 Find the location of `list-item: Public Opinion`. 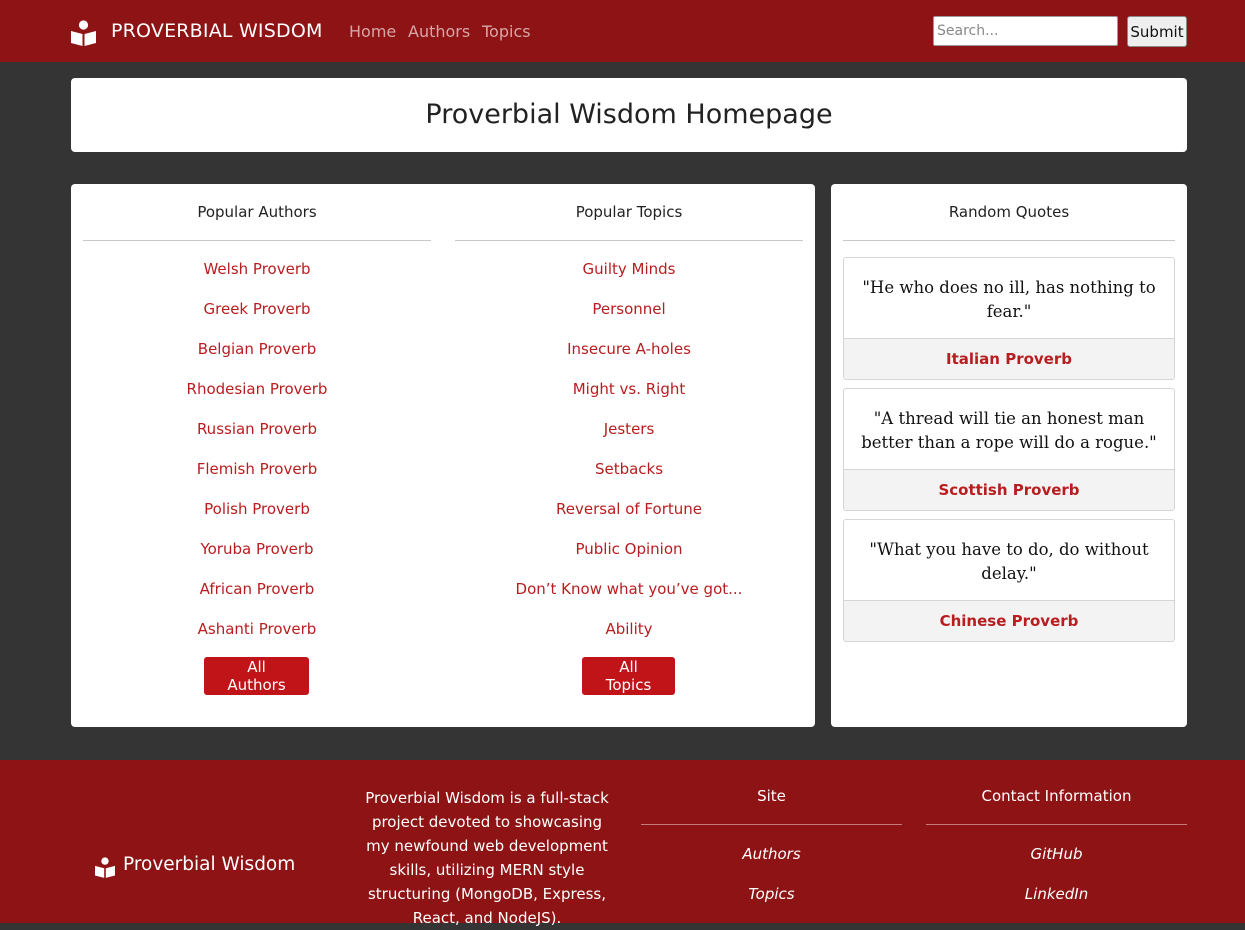

list-item: Public Opinion is located at coordinates (629, 559).